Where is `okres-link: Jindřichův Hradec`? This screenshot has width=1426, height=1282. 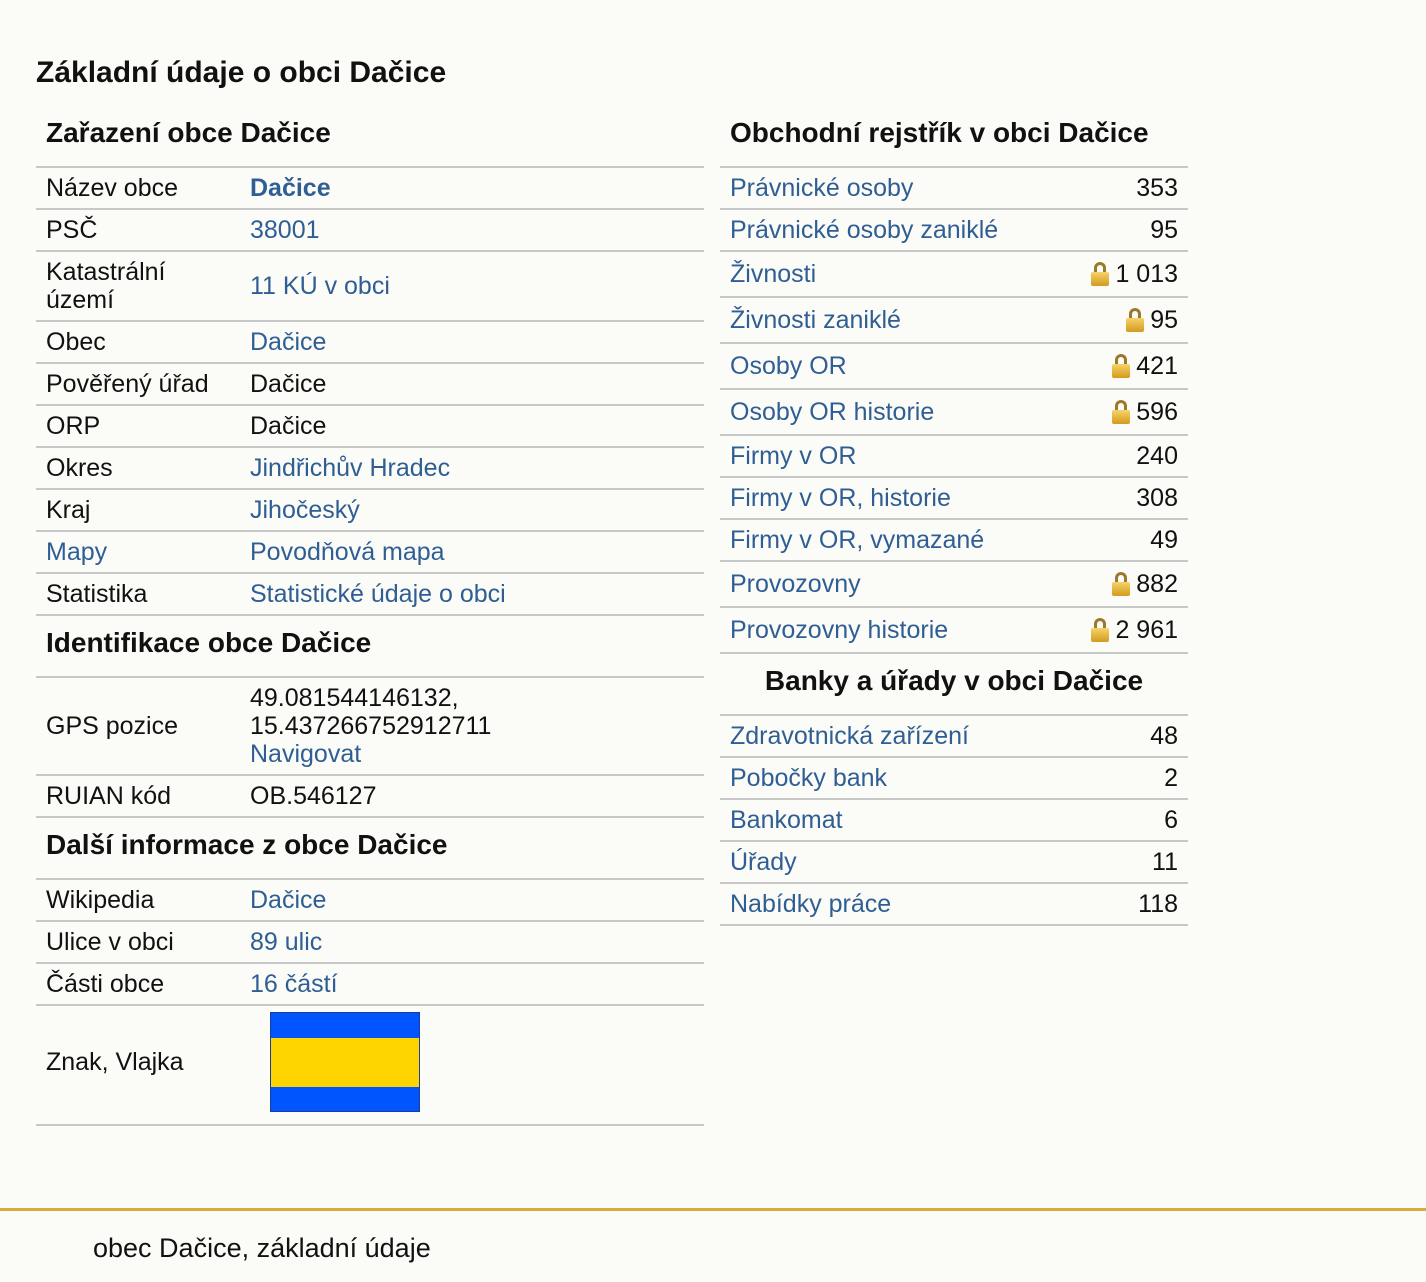
okres-link: Jindřichův Hradec is located at coordinates (477, 468).